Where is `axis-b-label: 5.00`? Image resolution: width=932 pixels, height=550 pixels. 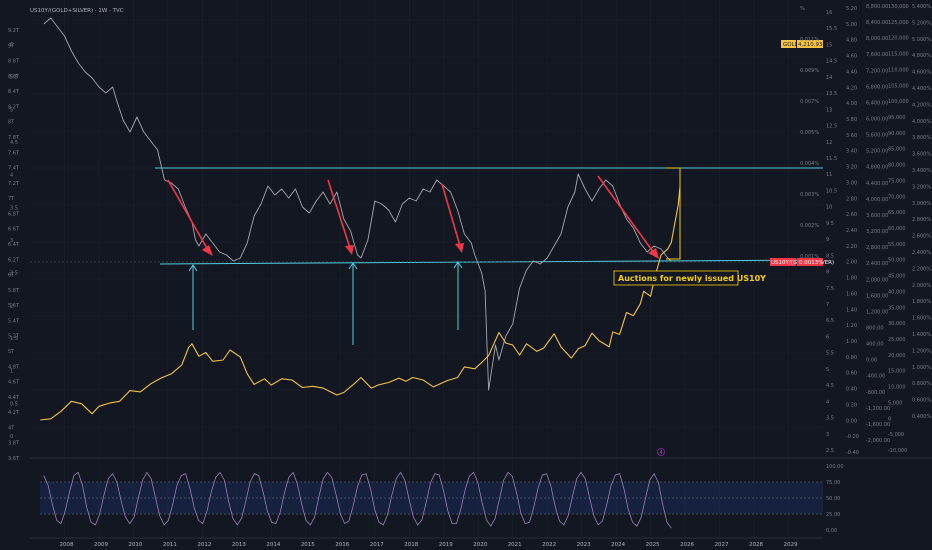
axis-b-label: 5.00 is located at coordinates (851, 25).